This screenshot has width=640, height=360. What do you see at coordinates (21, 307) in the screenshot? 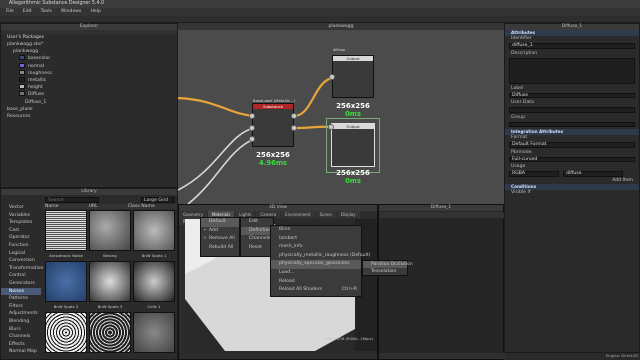
I see `library-category: Filters` at bounding box center [21, 307].